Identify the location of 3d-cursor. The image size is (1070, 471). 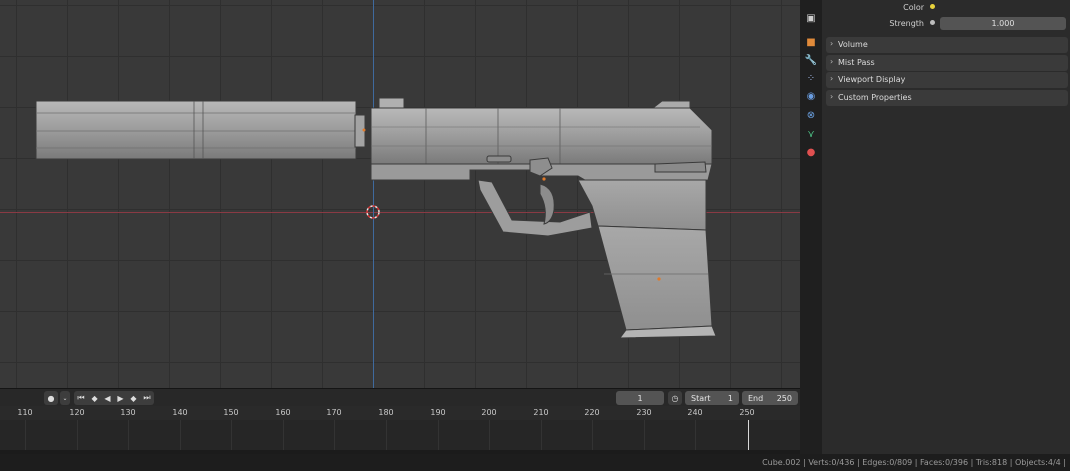
(373, 212).